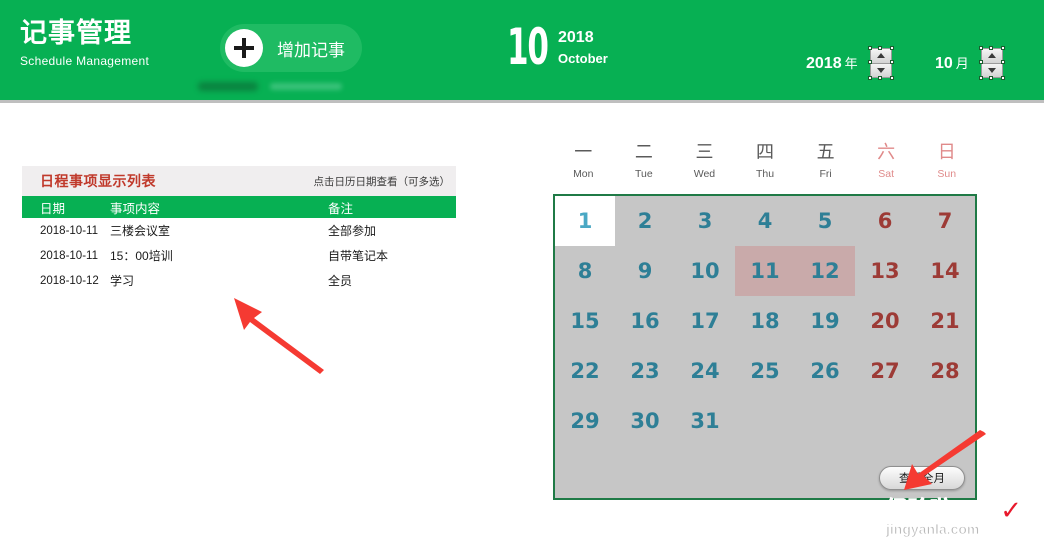 The height and width of the screenshot is (545, 1044). What do you see at coordinates (645, 221) in the screenshot?
I see `calendar-day-2: 2` at bounding box center [645, 221].